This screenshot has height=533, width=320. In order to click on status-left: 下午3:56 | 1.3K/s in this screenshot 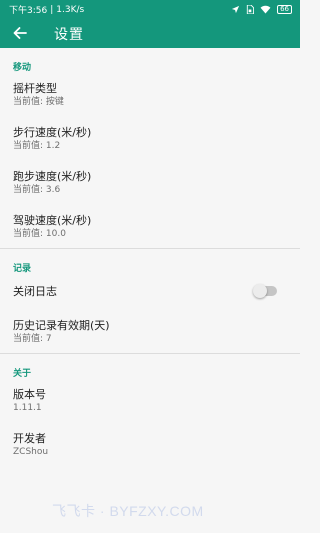, I will do `click(47, 10)`.